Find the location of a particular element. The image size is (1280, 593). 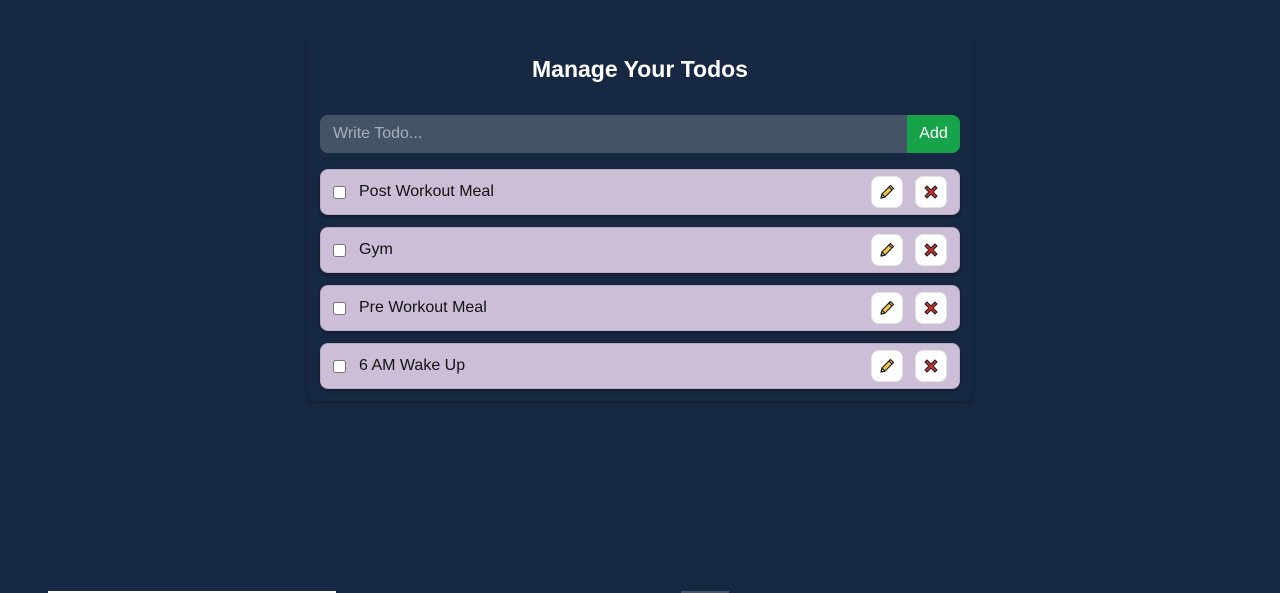

todo-text: 6 AM Wake Up is located at coordinates (412, 365).